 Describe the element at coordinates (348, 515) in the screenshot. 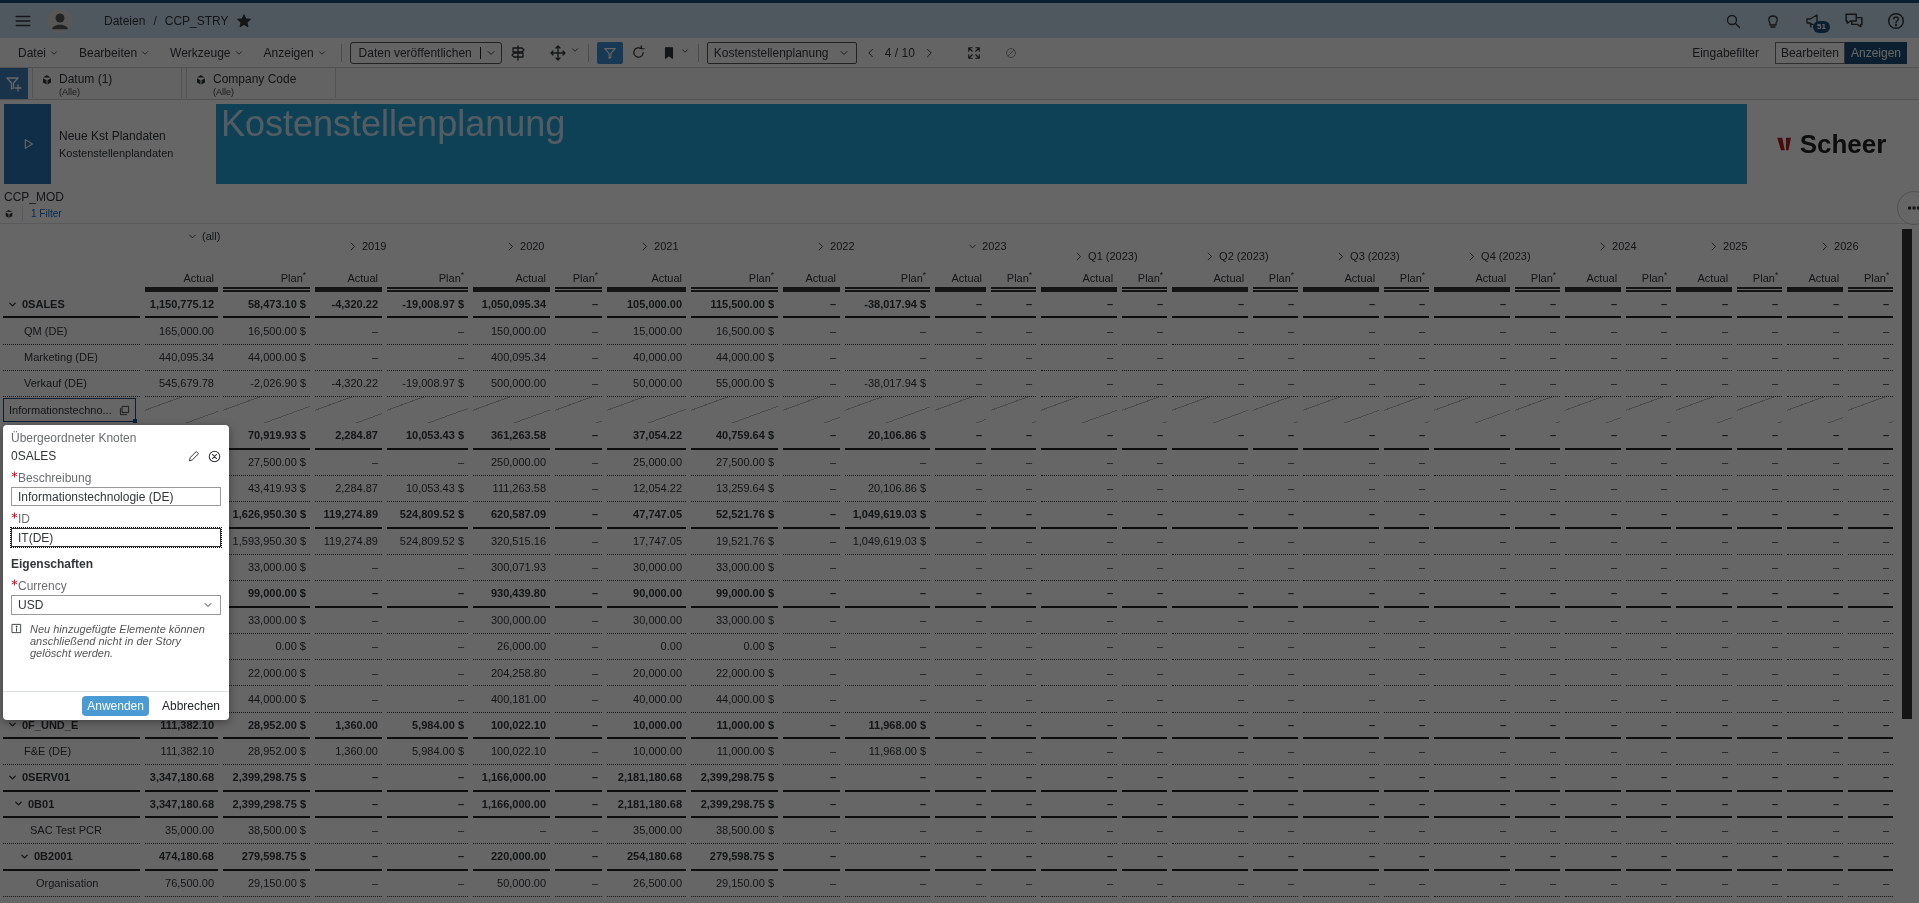

I see `table-cell: 119,274.89` at that location.